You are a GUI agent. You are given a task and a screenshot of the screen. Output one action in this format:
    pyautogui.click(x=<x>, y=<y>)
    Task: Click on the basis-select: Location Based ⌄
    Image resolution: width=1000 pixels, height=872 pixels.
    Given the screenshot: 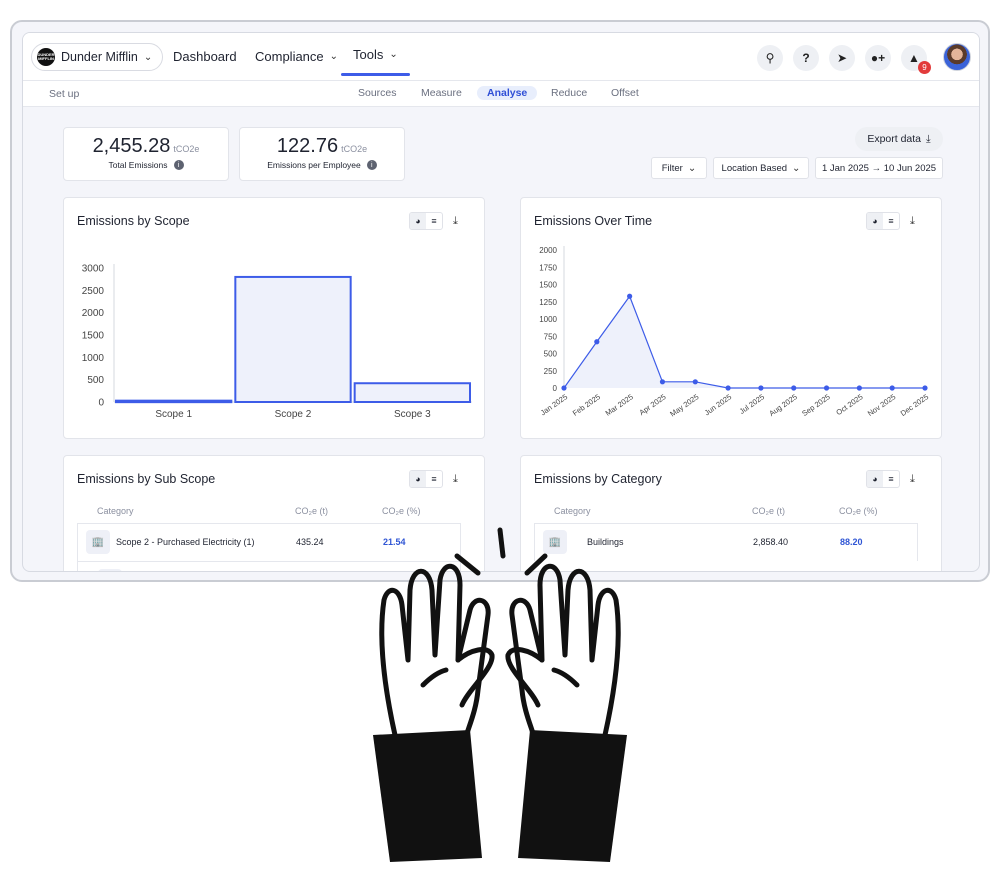 What is the action you would take?
    pyautogui.click(x=761, y=168)
    